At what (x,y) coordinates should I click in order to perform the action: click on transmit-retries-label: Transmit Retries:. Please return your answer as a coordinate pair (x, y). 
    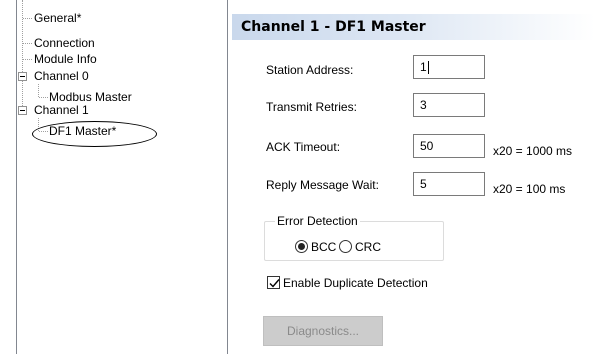
    Looking at the image, I should click on (311, 107).